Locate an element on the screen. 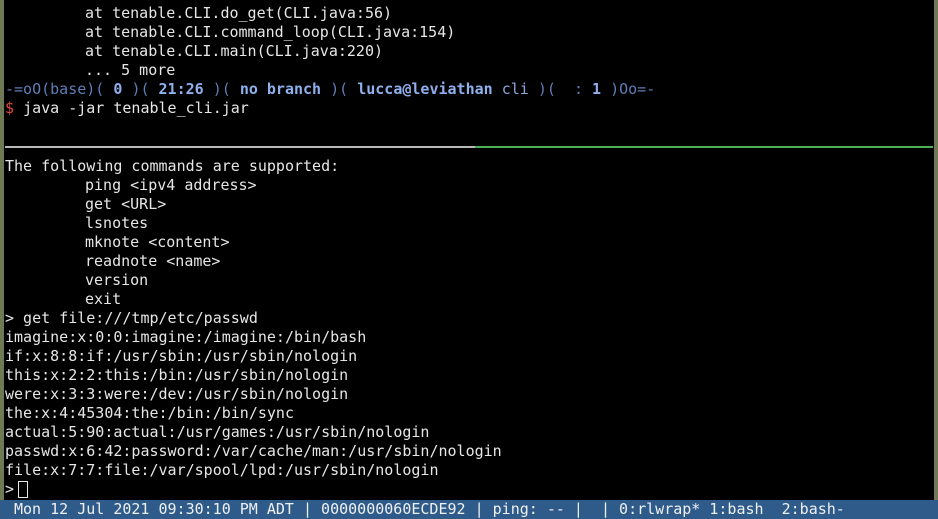 The width and height of the screenshot is (938, 519). command-list-item: version is located at coordinates (117, 280).